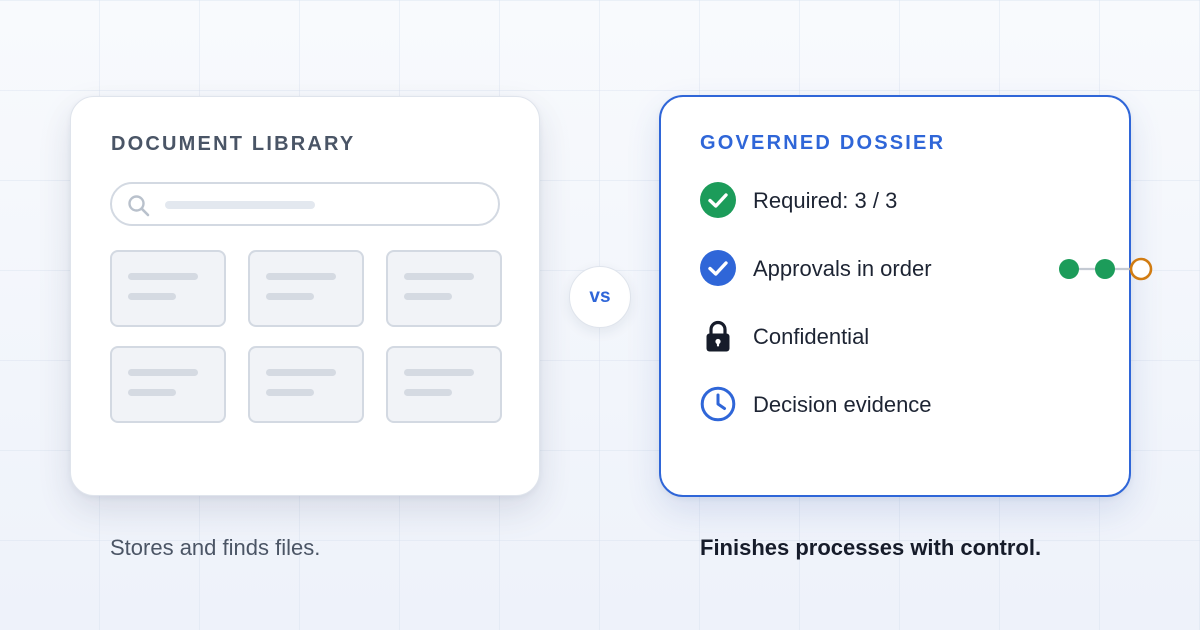 This screenshot has height=630, width=1200. What do you see at coordinates (718, 404) in the screenshot?
I see `clock-icon` at bounding box center [718, 404].